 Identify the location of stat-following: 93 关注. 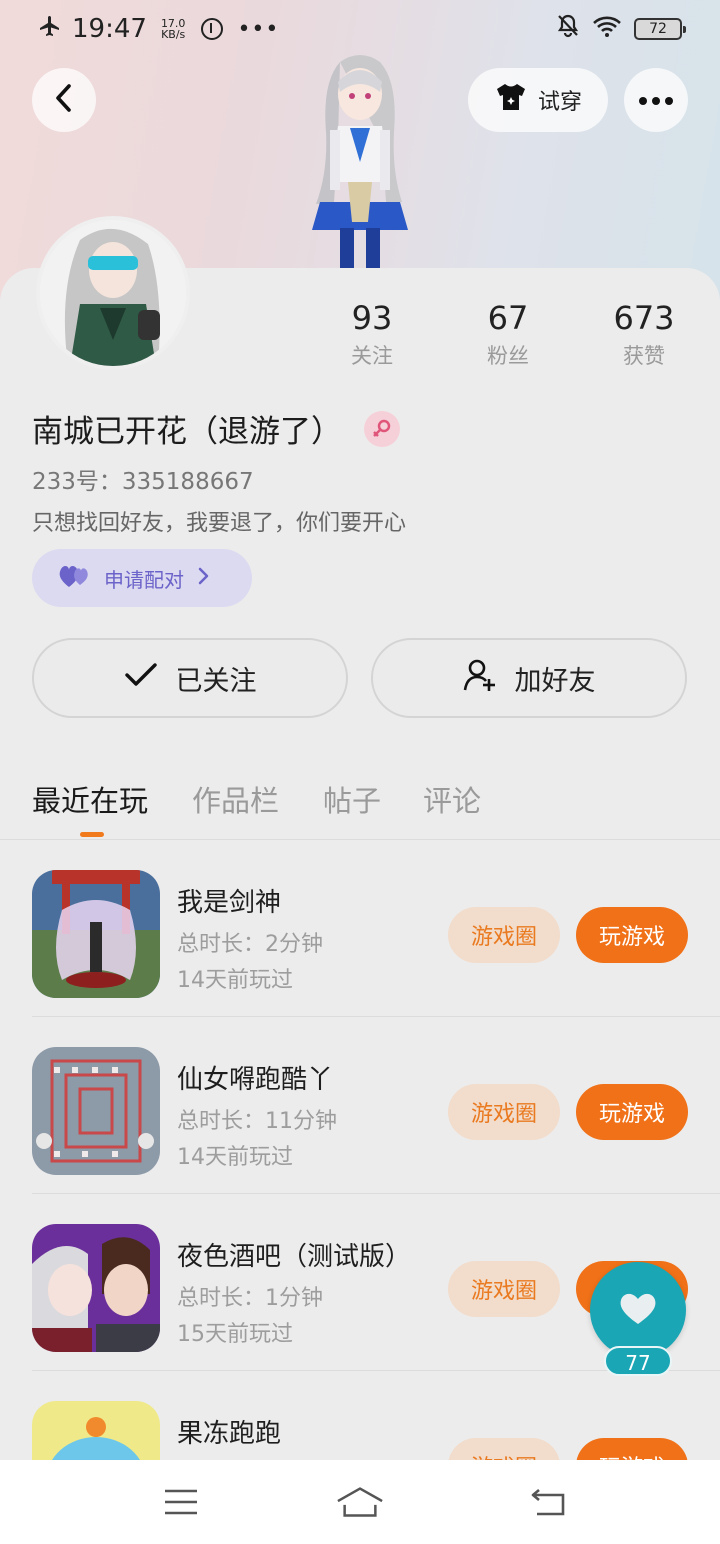
(372, 334).